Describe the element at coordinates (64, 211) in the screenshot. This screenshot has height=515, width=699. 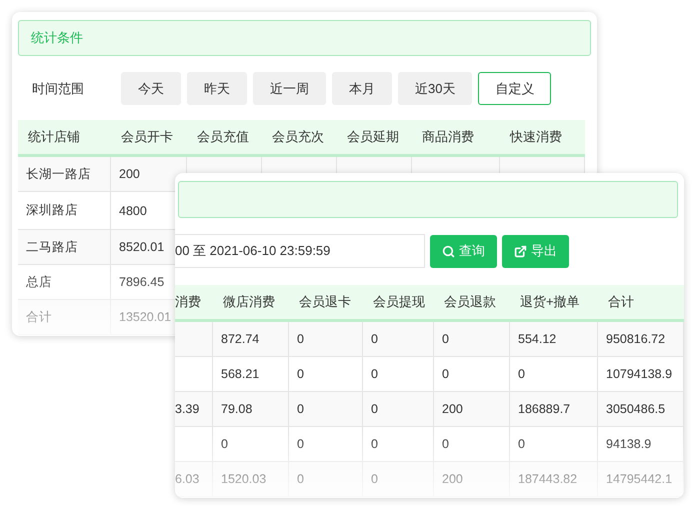
I see `table-cell: 深圳路店` at that location.